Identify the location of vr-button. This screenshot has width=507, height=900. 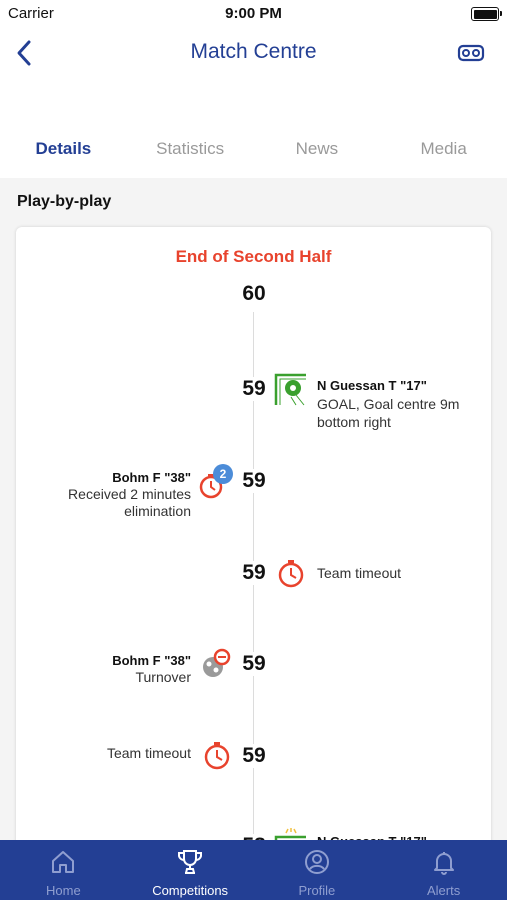
(471, 53).